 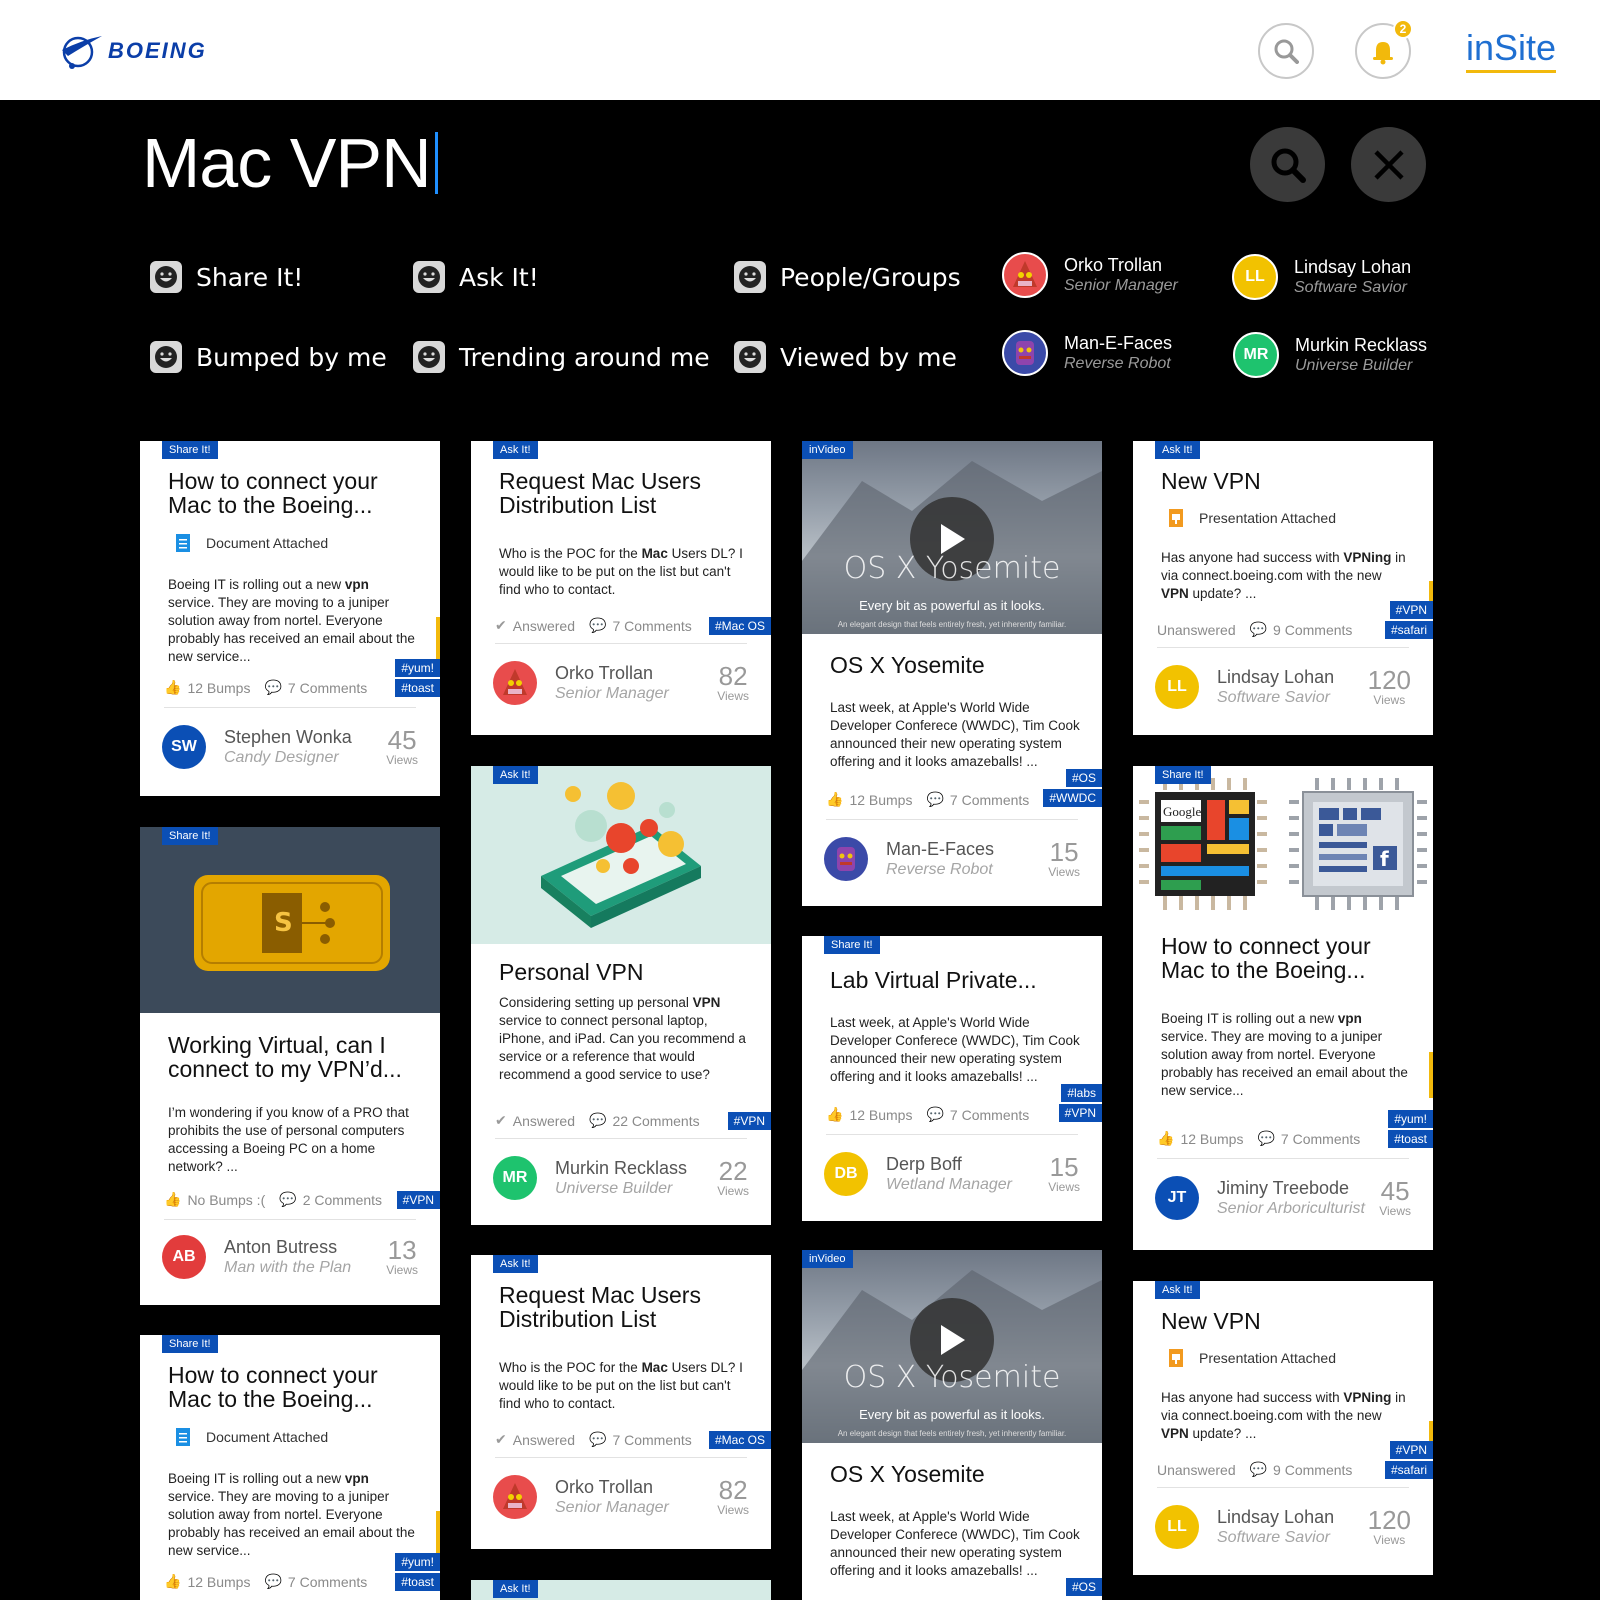 I want to click on comments-link: 💬 2 Comments, so click(x=330, y=1199).